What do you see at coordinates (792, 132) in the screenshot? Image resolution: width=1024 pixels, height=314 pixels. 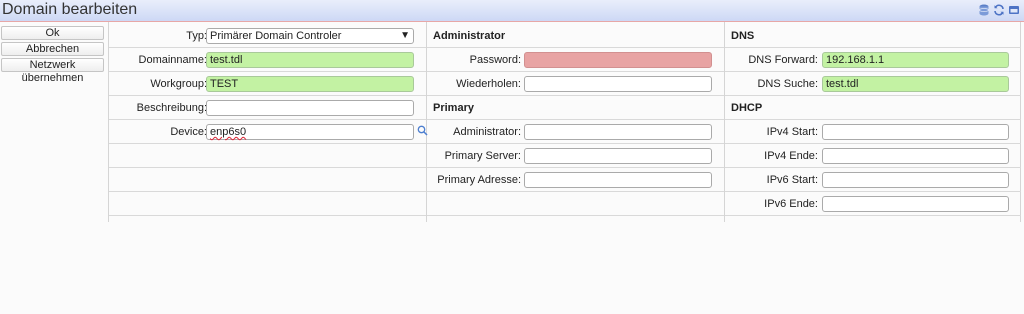 I see `ipv4-start-label: IPv4 Start:` at bounding box center [792, 132].